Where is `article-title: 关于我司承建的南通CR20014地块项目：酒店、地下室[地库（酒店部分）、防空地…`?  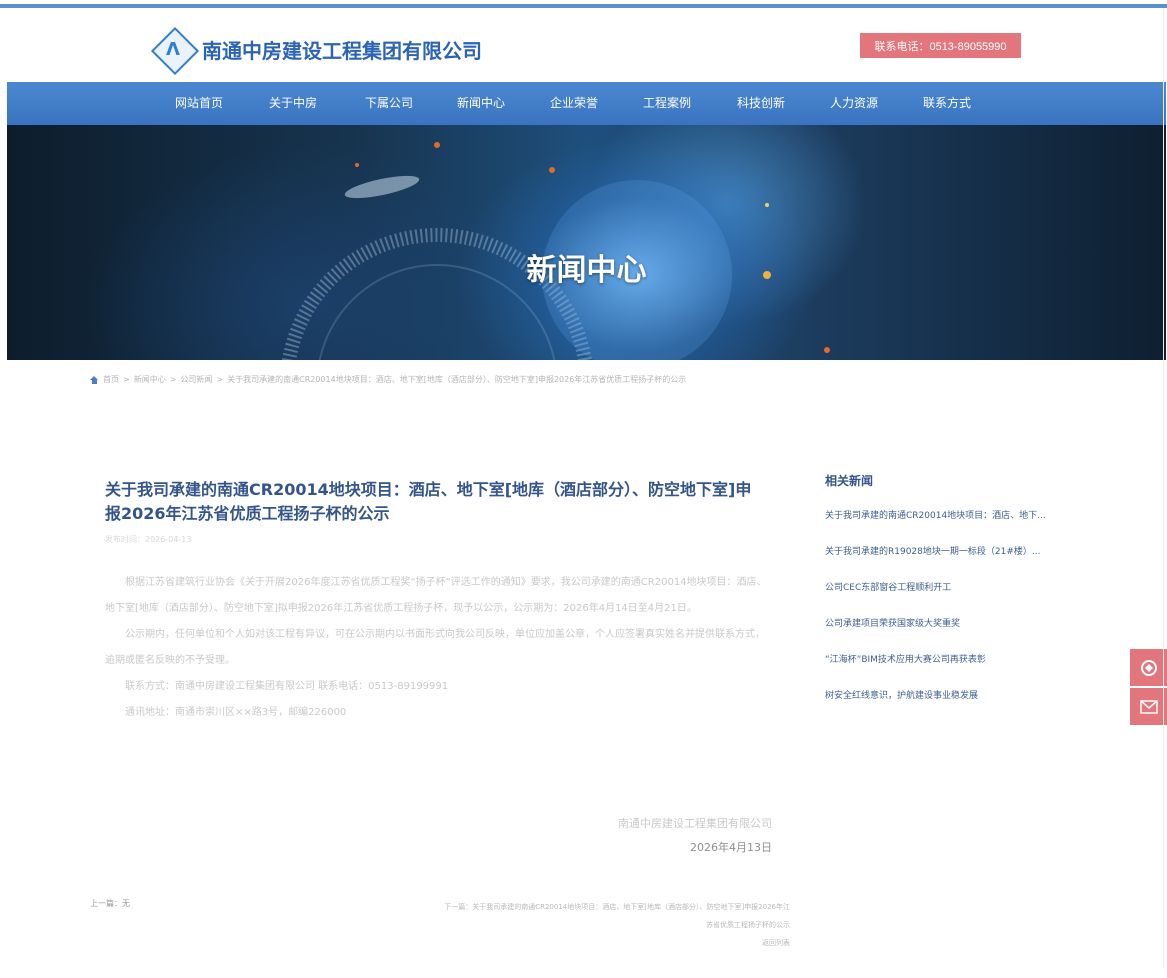 article-title: 关于我司承建的南通CR20014地块项目：酒店、地下室[地库（酒店部分）、防空地… is located at coordinates (428, 501).